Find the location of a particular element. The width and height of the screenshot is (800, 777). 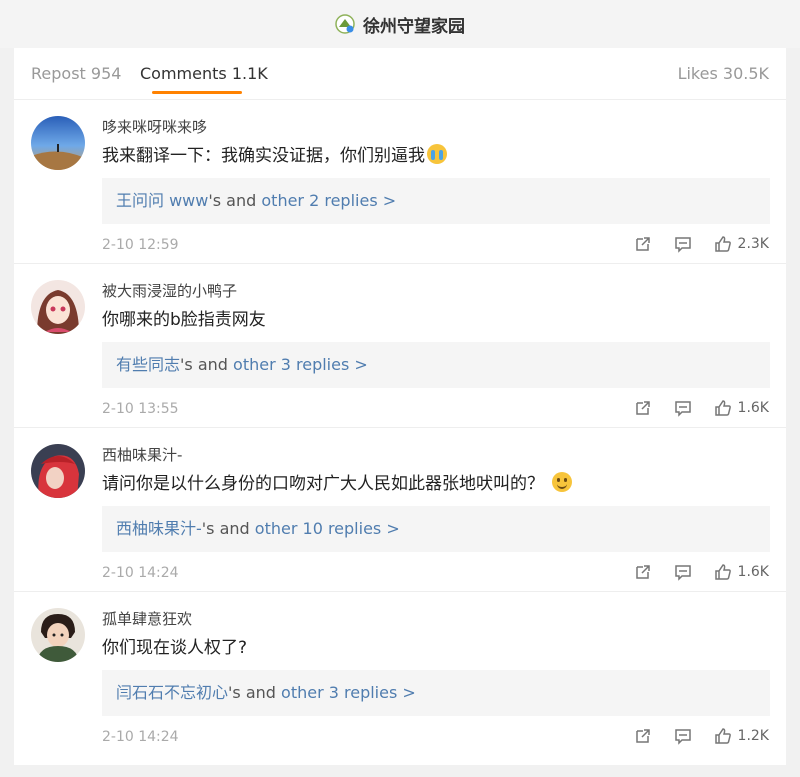

comment-actions: 1.2K is located at coordinates (690, 736).